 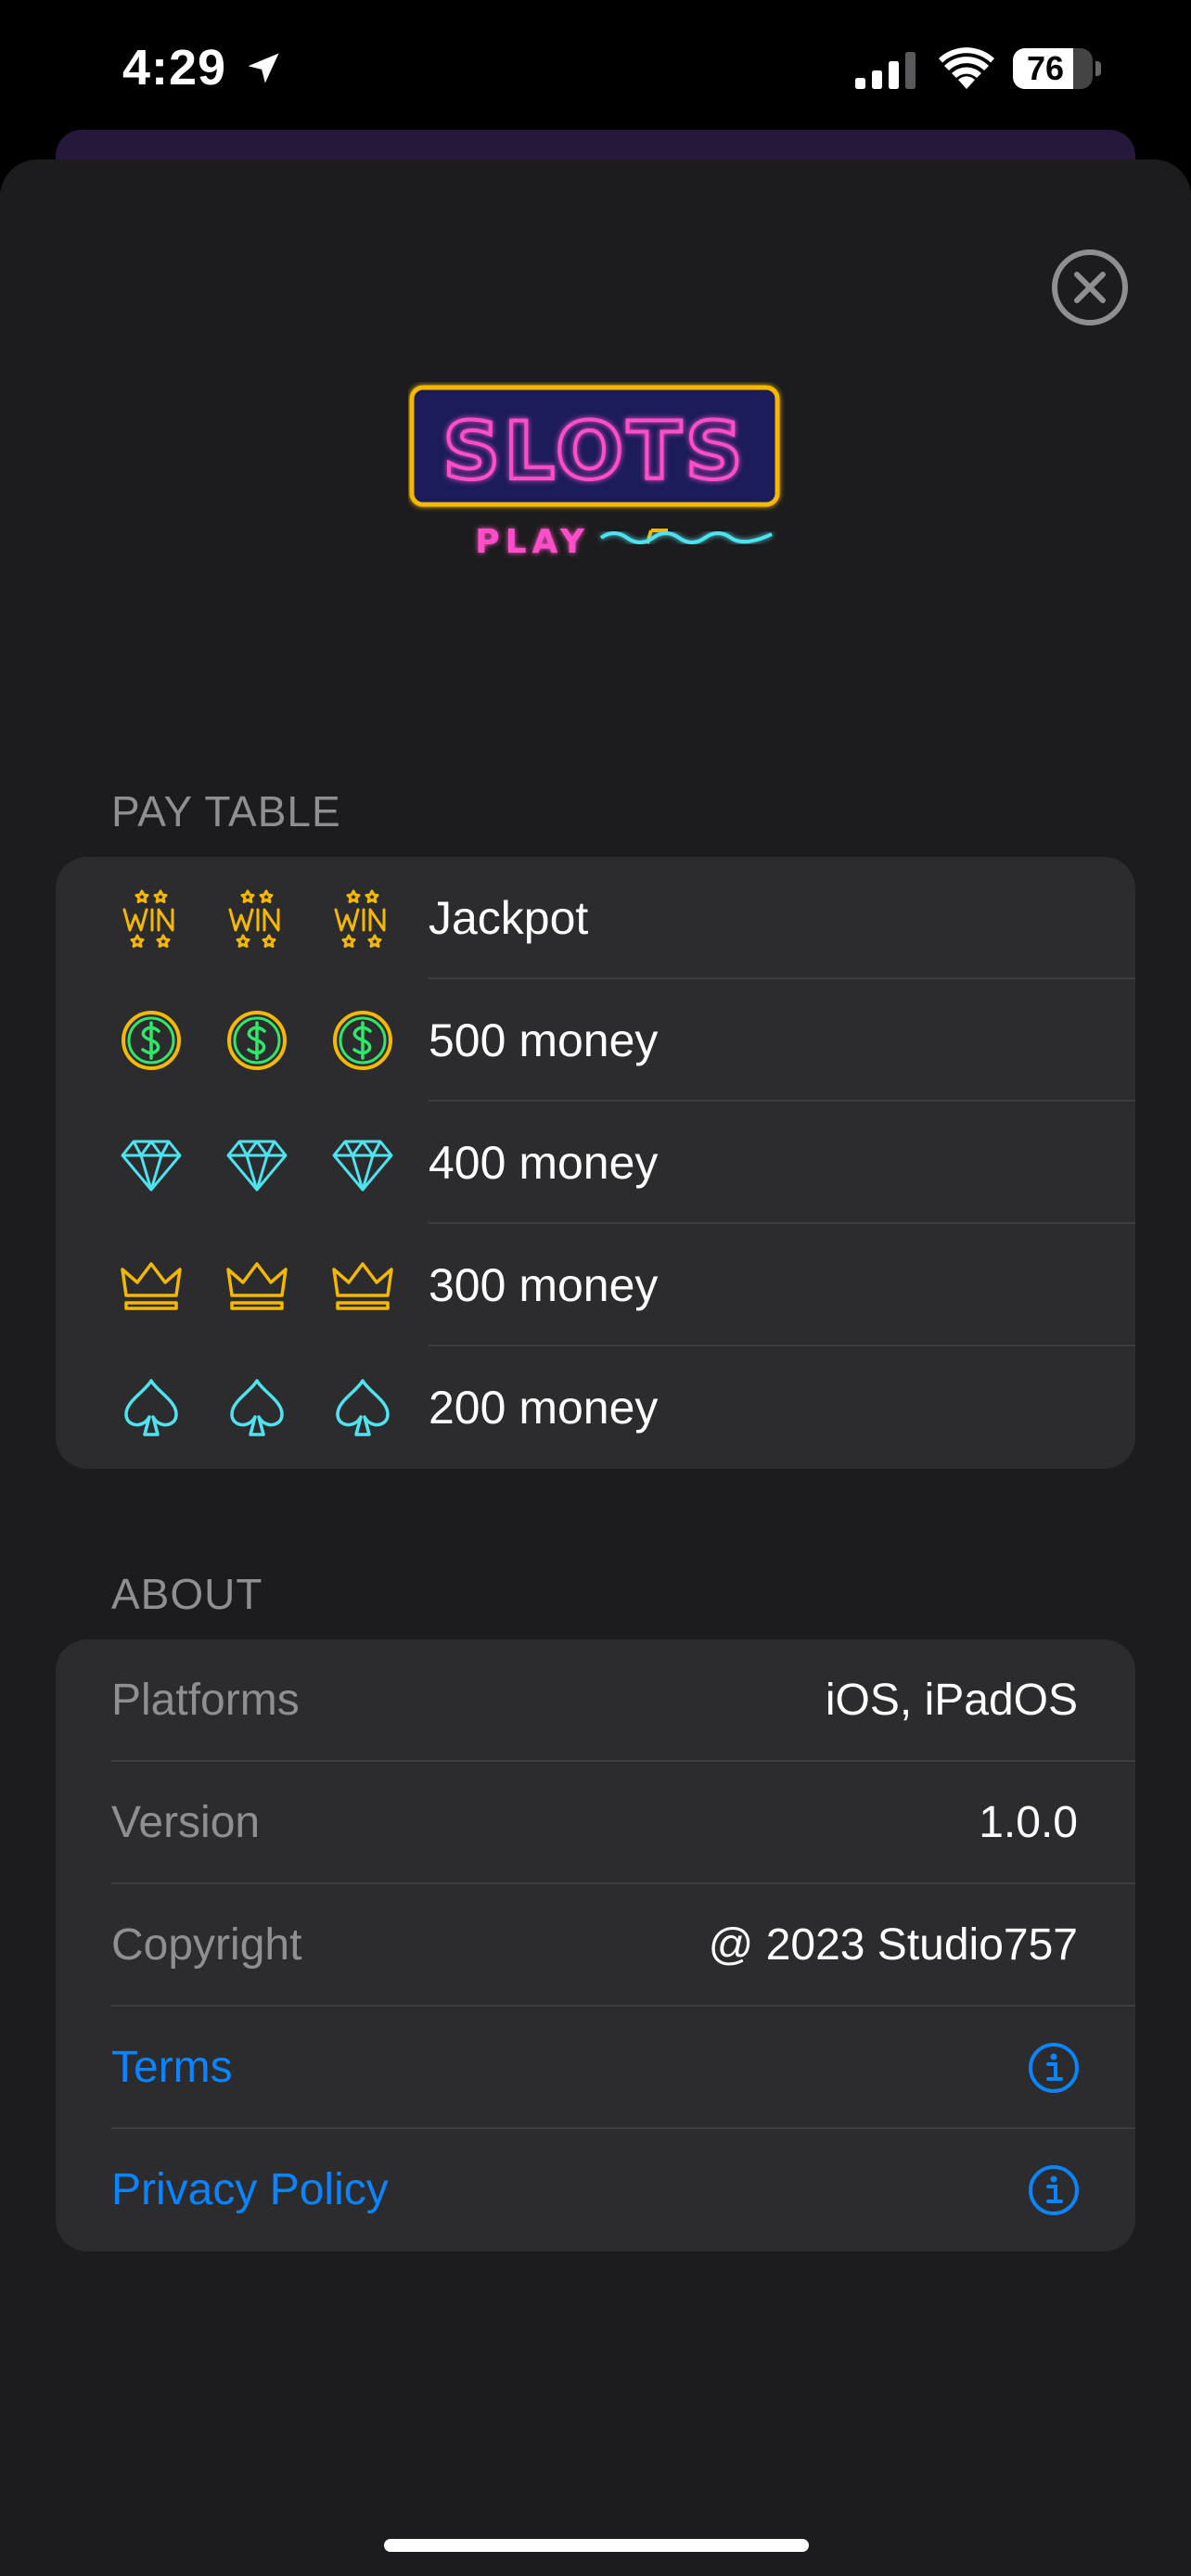 What do you see at coordinates (532, 542) in the screenshot?
I see `logo-subtitle: PLAY` at bounding box center [532, 542].